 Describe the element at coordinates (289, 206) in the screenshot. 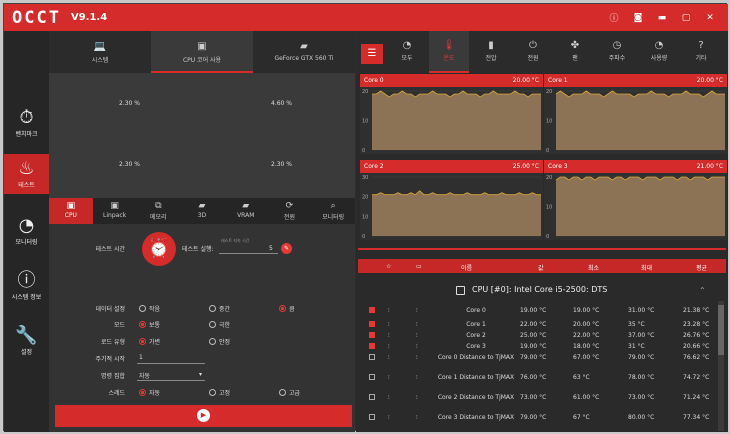

I see `power-icon: ⟳` at that location.